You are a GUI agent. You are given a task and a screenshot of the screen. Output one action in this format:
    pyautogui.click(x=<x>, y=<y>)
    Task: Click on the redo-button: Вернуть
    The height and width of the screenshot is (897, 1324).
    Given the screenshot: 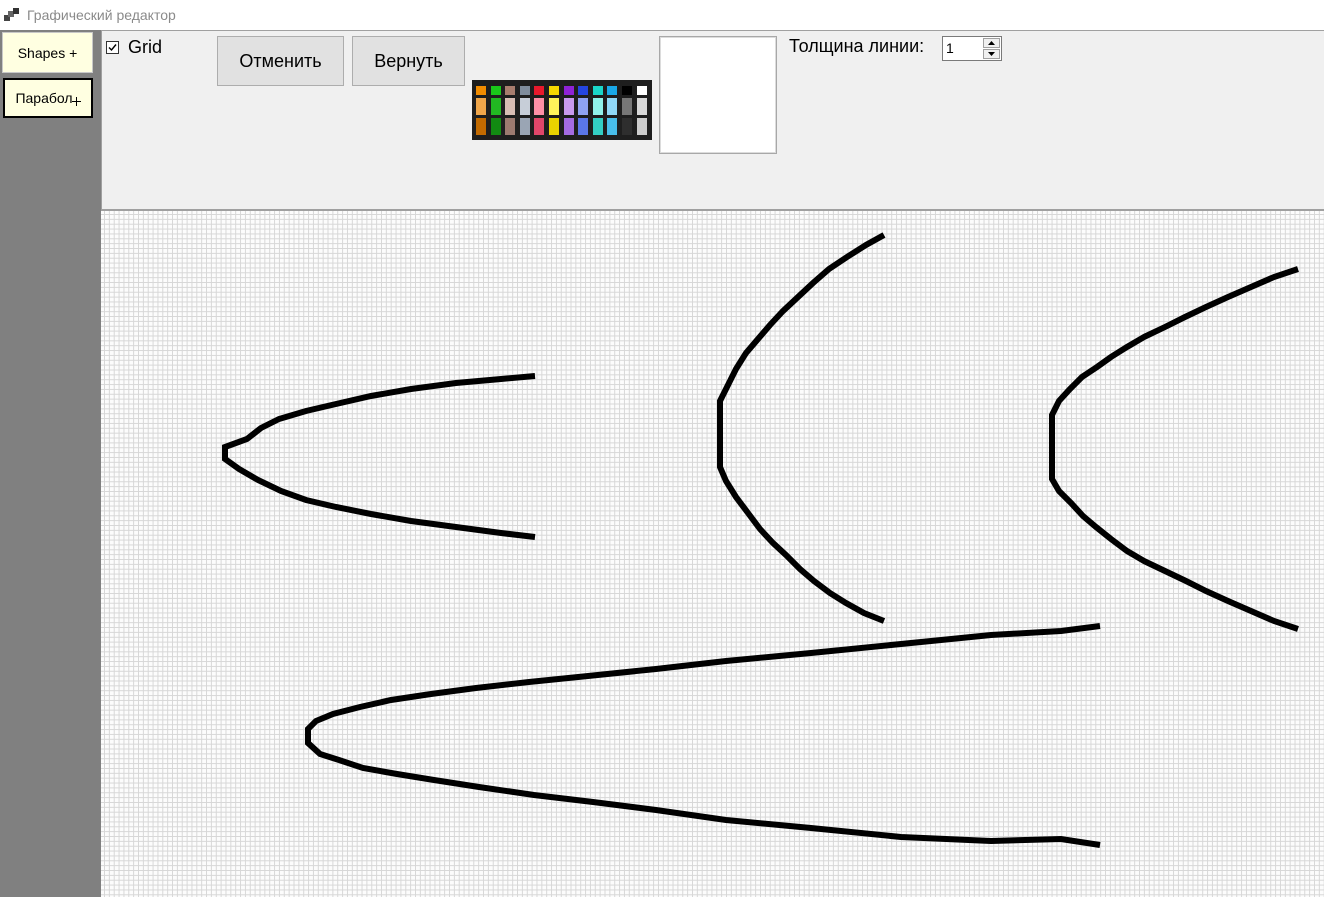 What is the action you would take?
    pyautogui.click(x=408, y=61)
    